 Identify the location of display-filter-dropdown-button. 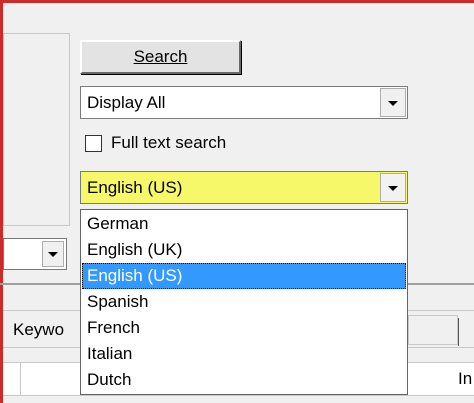
(393, 102).